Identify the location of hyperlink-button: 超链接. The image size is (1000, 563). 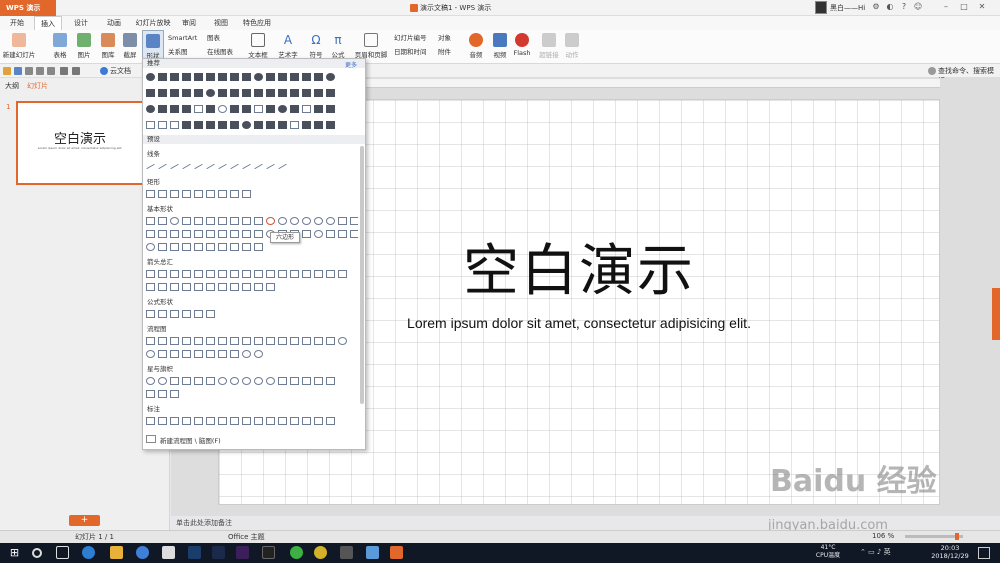
(549, 46).